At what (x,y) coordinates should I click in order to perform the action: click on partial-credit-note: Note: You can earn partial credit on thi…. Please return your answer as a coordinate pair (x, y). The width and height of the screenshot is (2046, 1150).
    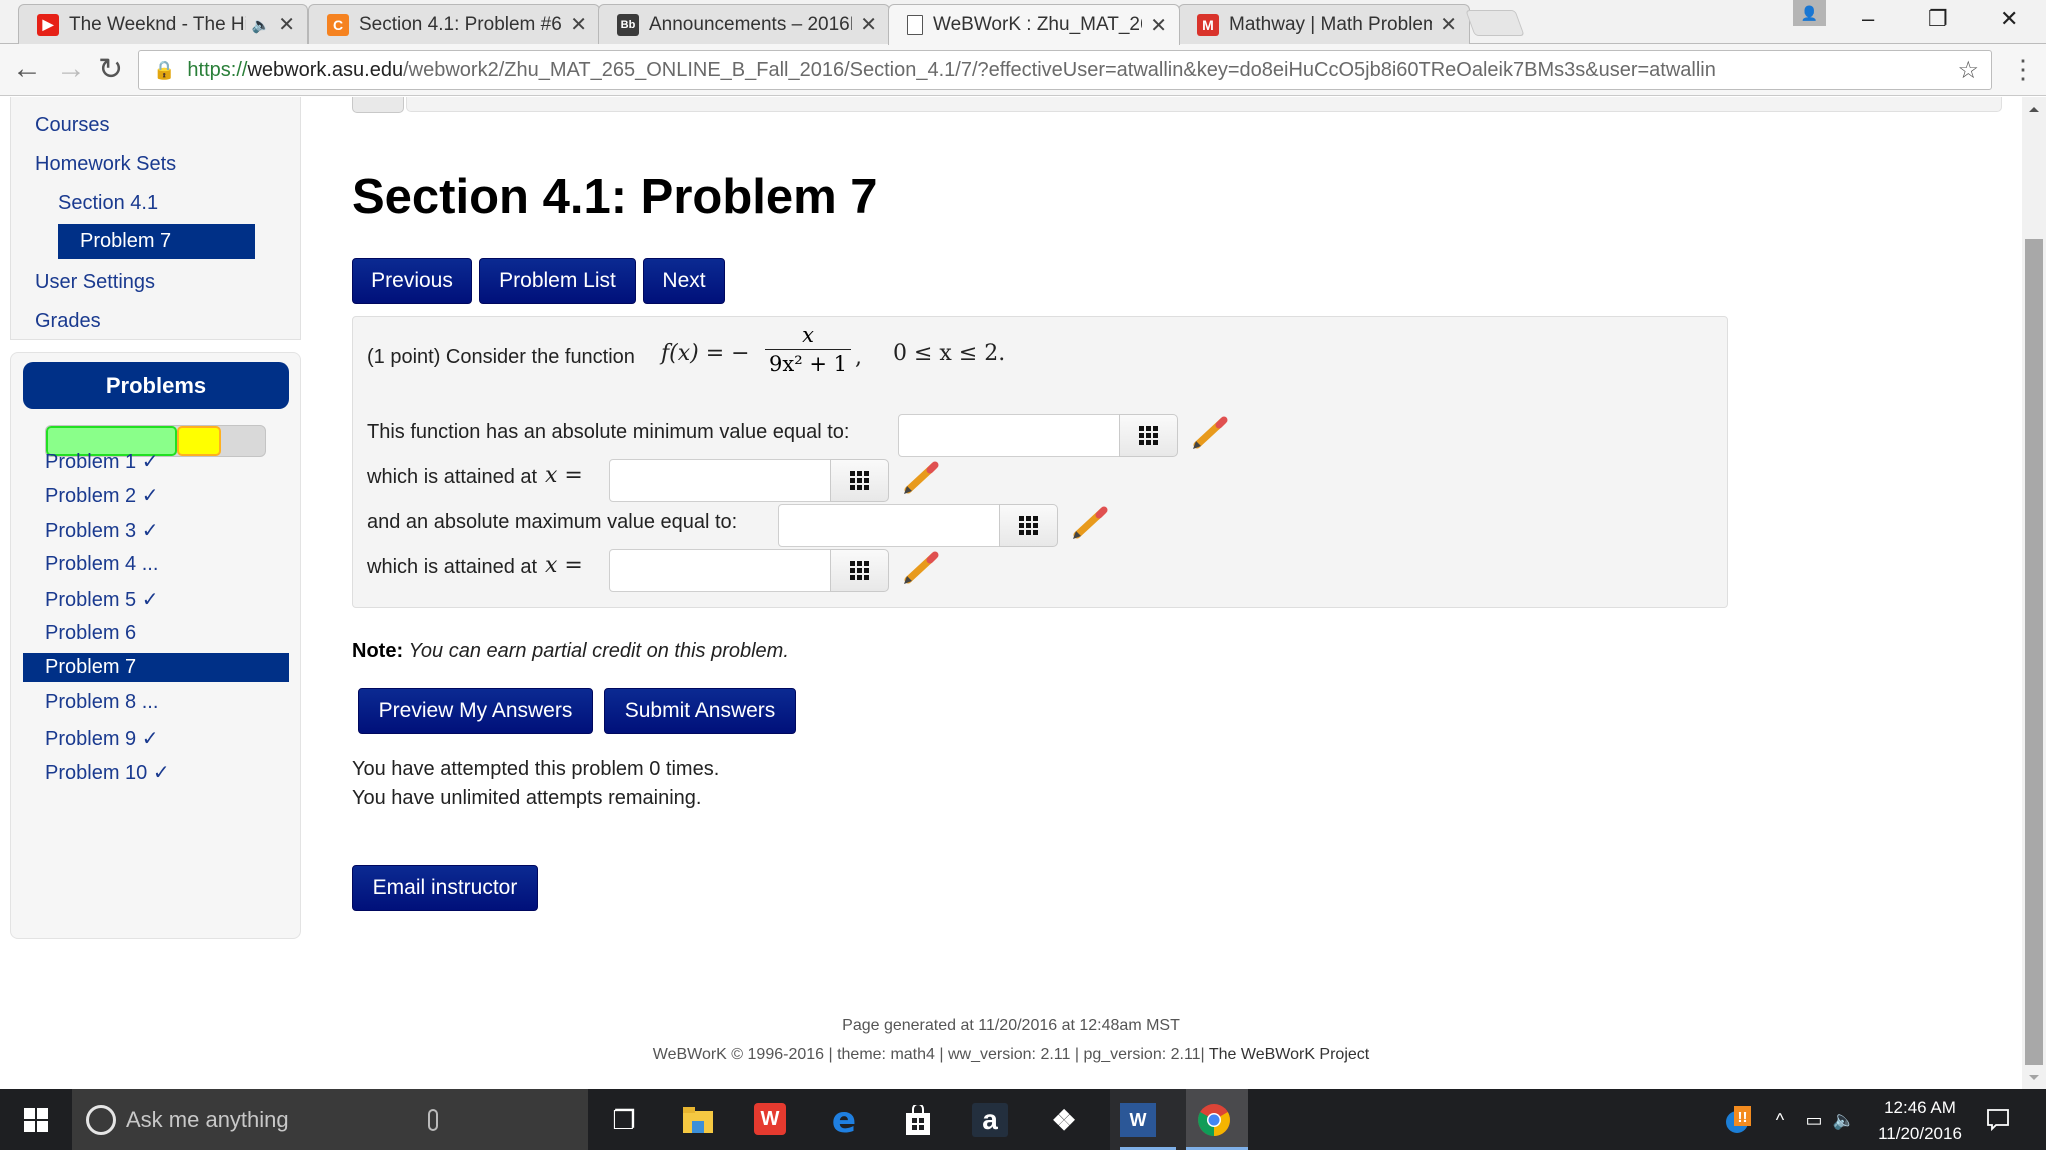
    Looking at the image, I should click on (570, 651).